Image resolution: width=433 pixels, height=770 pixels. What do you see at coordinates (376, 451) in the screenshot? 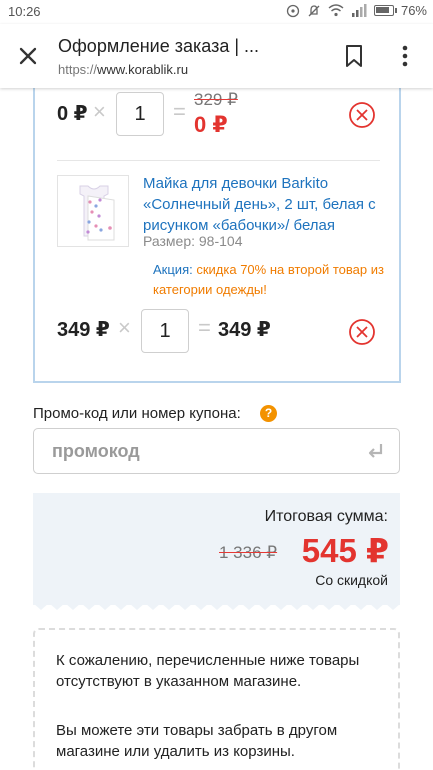
I see `apply-promo-icon` at bounding box center [376, 451].